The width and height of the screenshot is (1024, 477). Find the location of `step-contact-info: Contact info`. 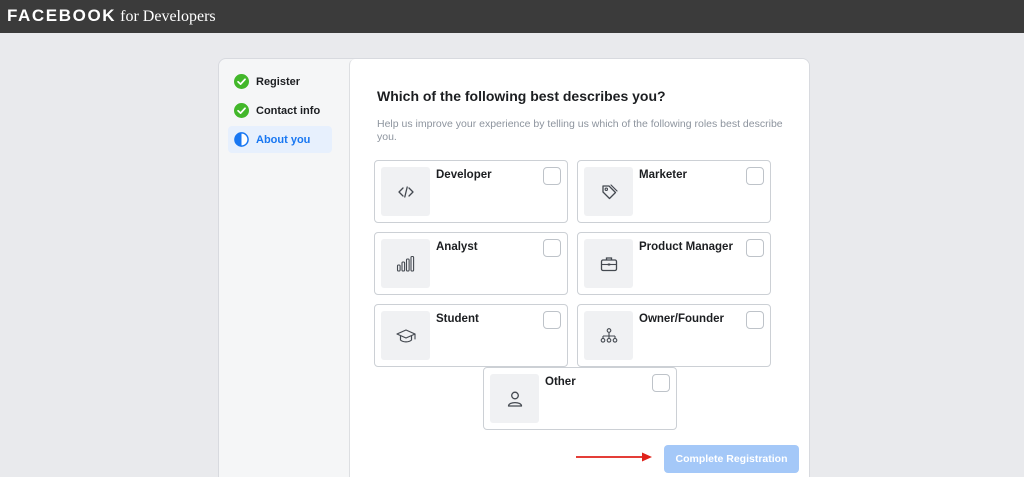

step-contact-info: Contact info is located at coordinates (280, 110).